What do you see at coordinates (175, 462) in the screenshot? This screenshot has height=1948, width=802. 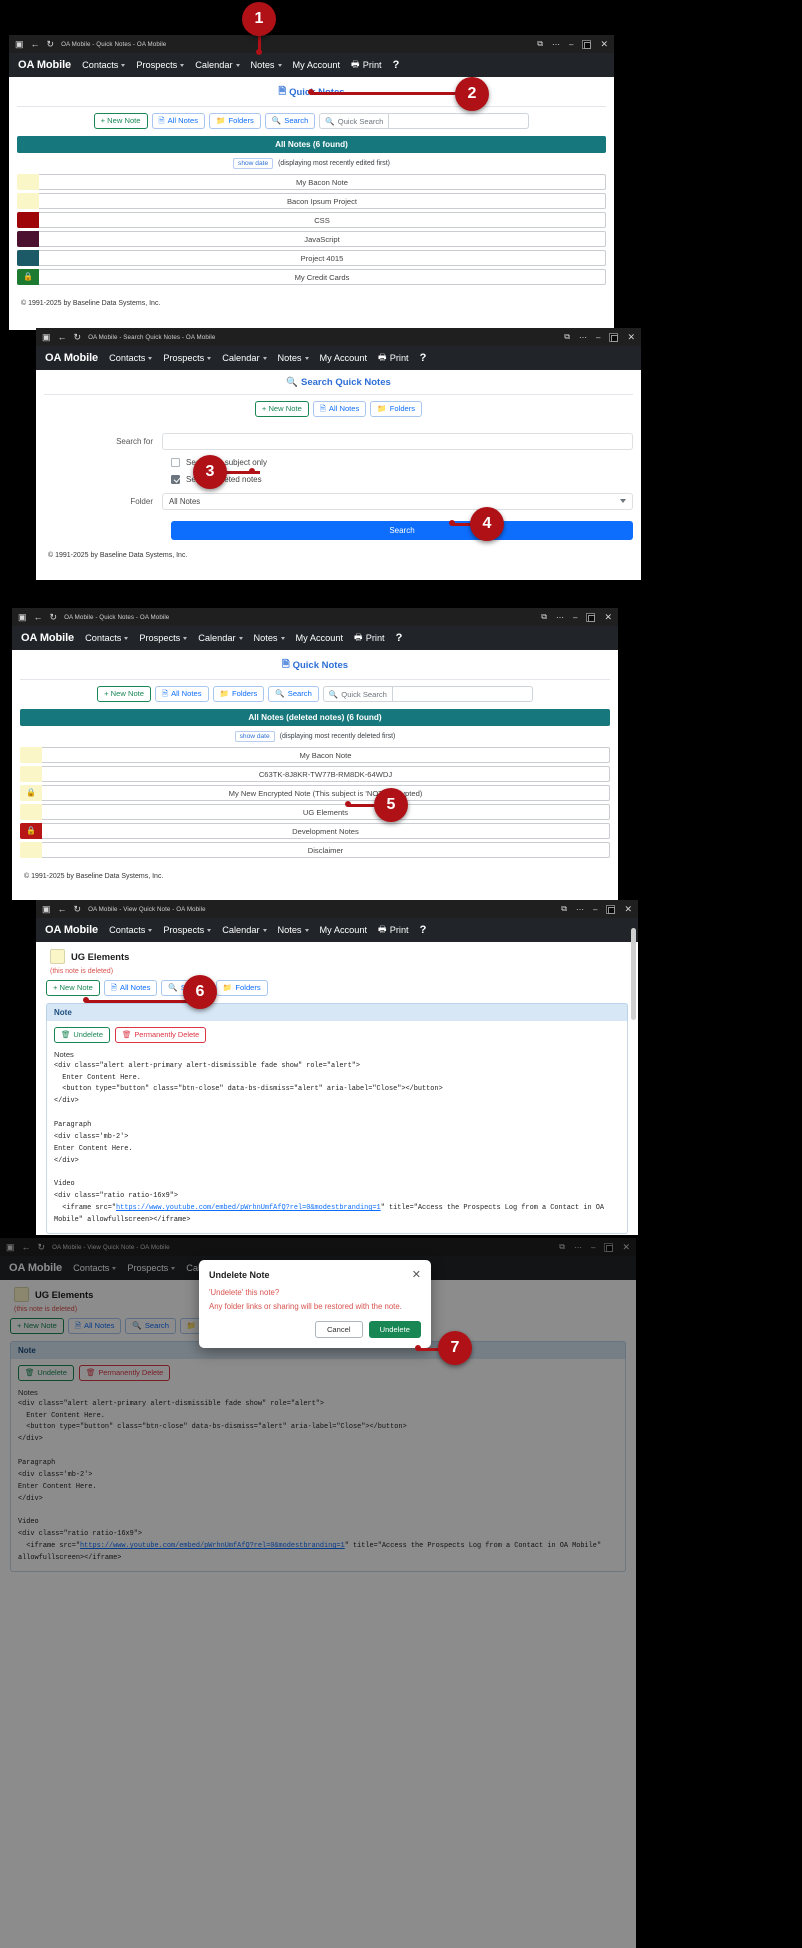 I see `search-subject-only-checkbox` at bounding box center [175, 462].